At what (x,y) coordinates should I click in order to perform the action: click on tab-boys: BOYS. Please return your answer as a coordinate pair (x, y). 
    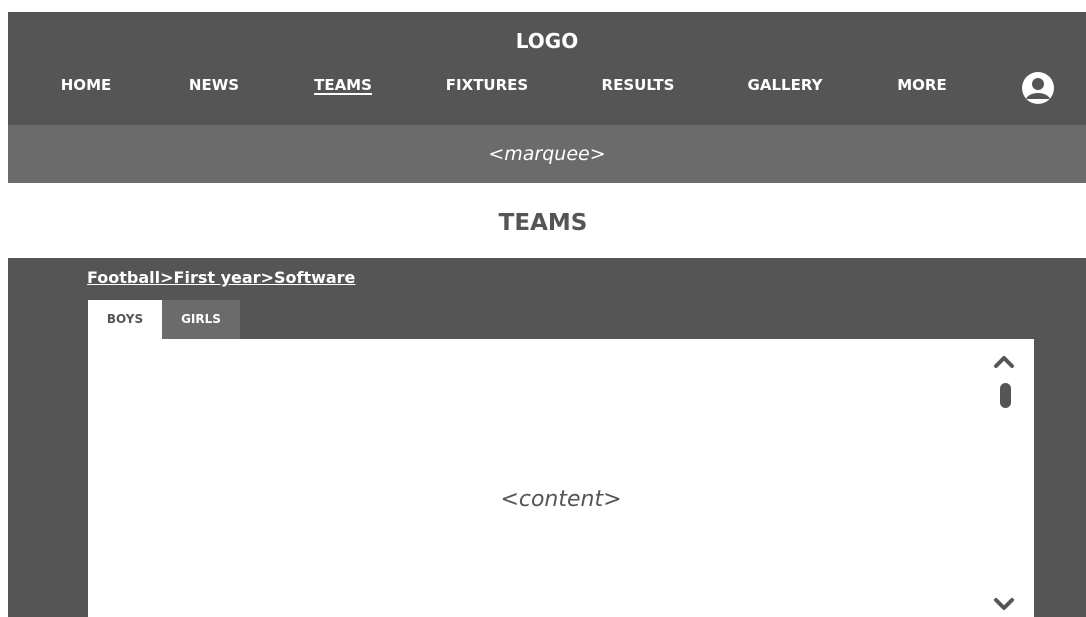
    Looking at the image, I should click on (125, 319).